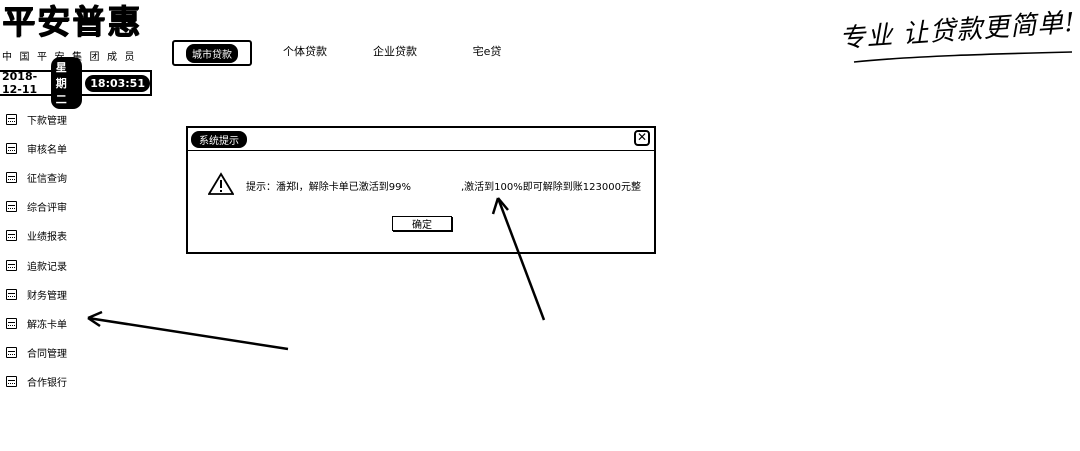 The image size is (1080, 451). What do you see at coordinates (81, 323) in the screenshot?
I see `sidebar-item-unfreeze-card: 解冻卡单` at bounding box center [81, 323].